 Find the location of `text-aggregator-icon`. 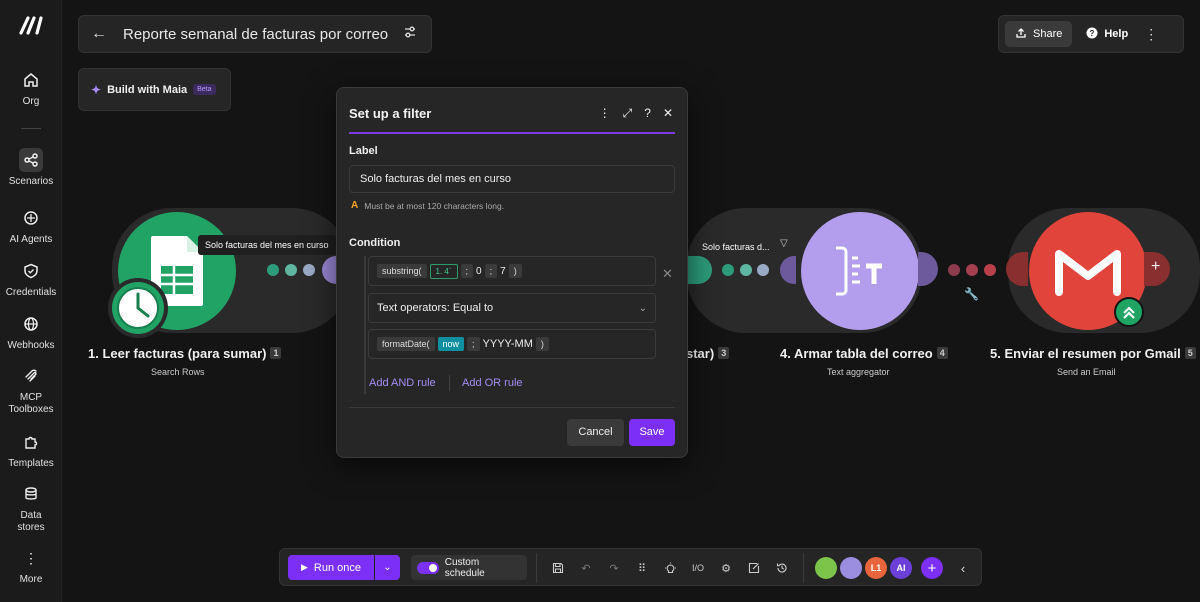

text-aggregator-icon is located at coordinates (859, 271).